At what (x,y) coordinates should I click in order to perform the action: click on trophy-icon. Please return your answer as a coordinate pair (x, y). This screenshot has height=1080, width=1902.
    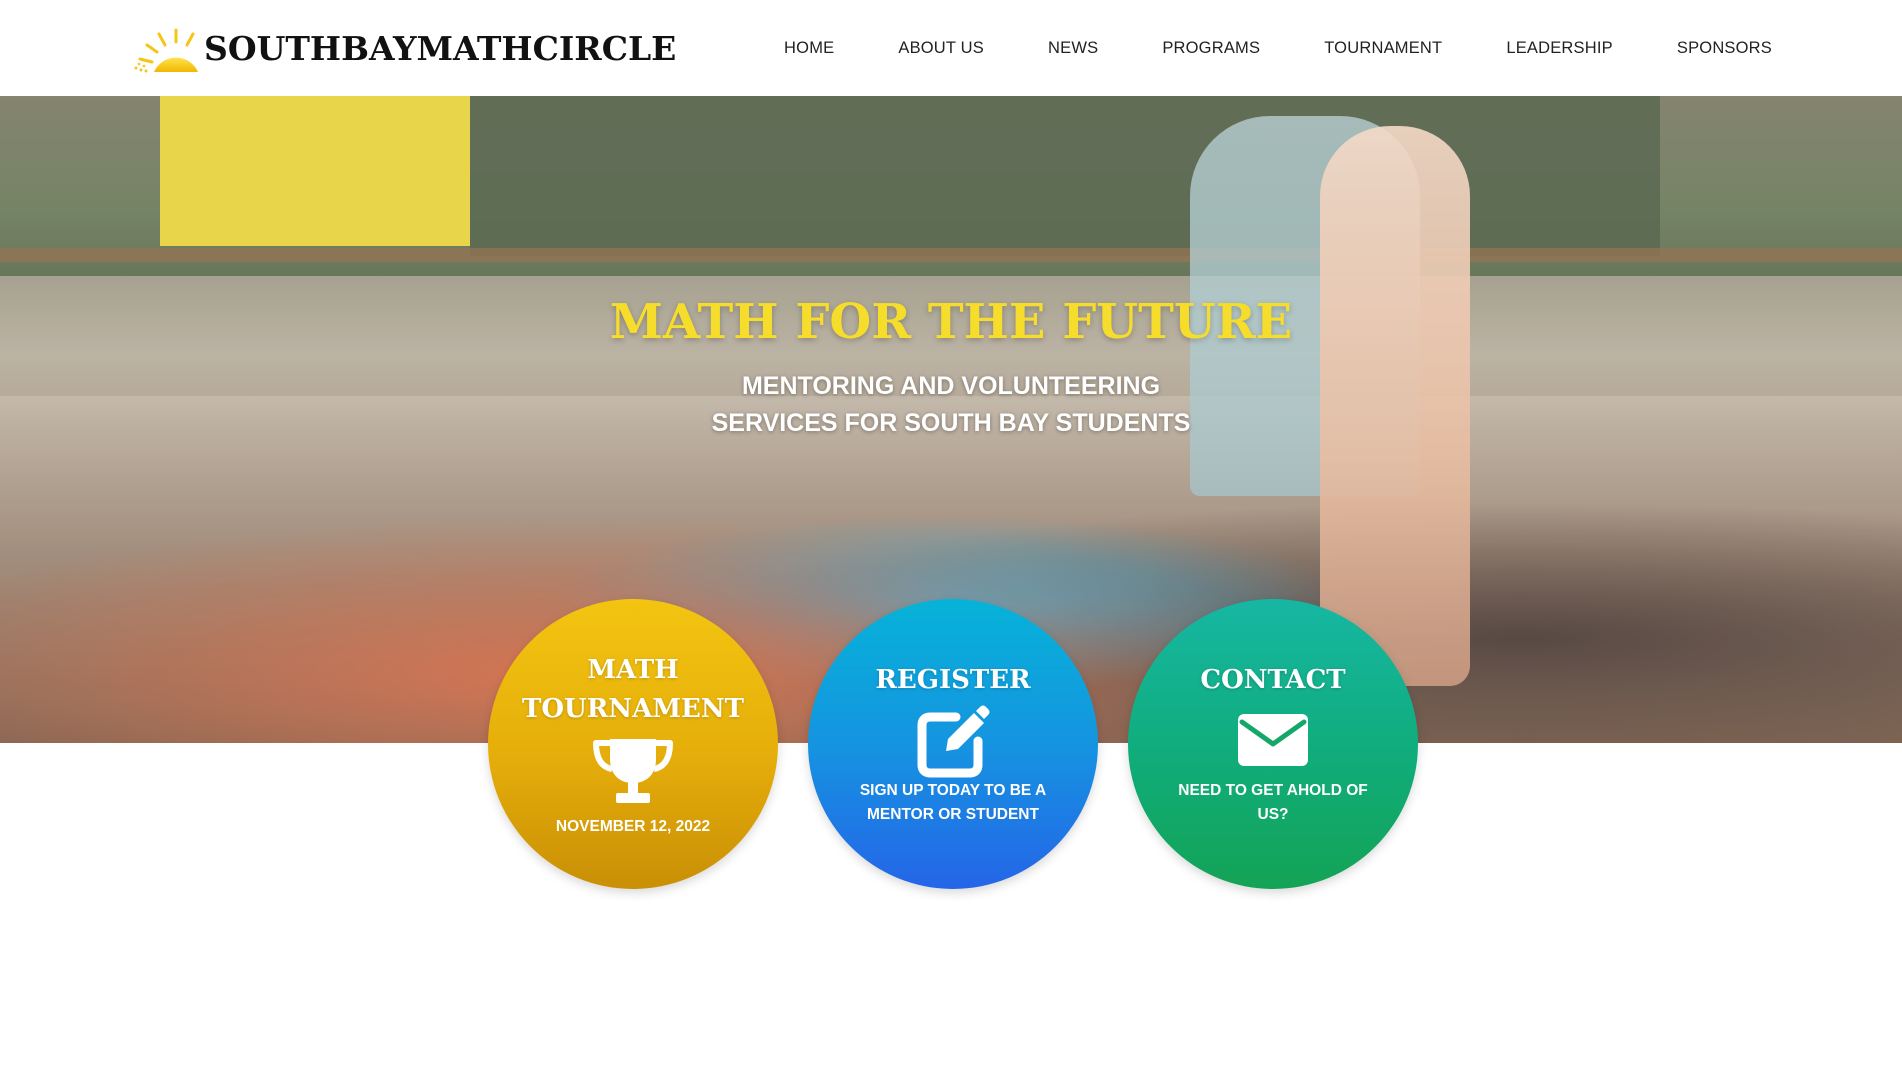
    Looking at the image, I should click on (633, 771).